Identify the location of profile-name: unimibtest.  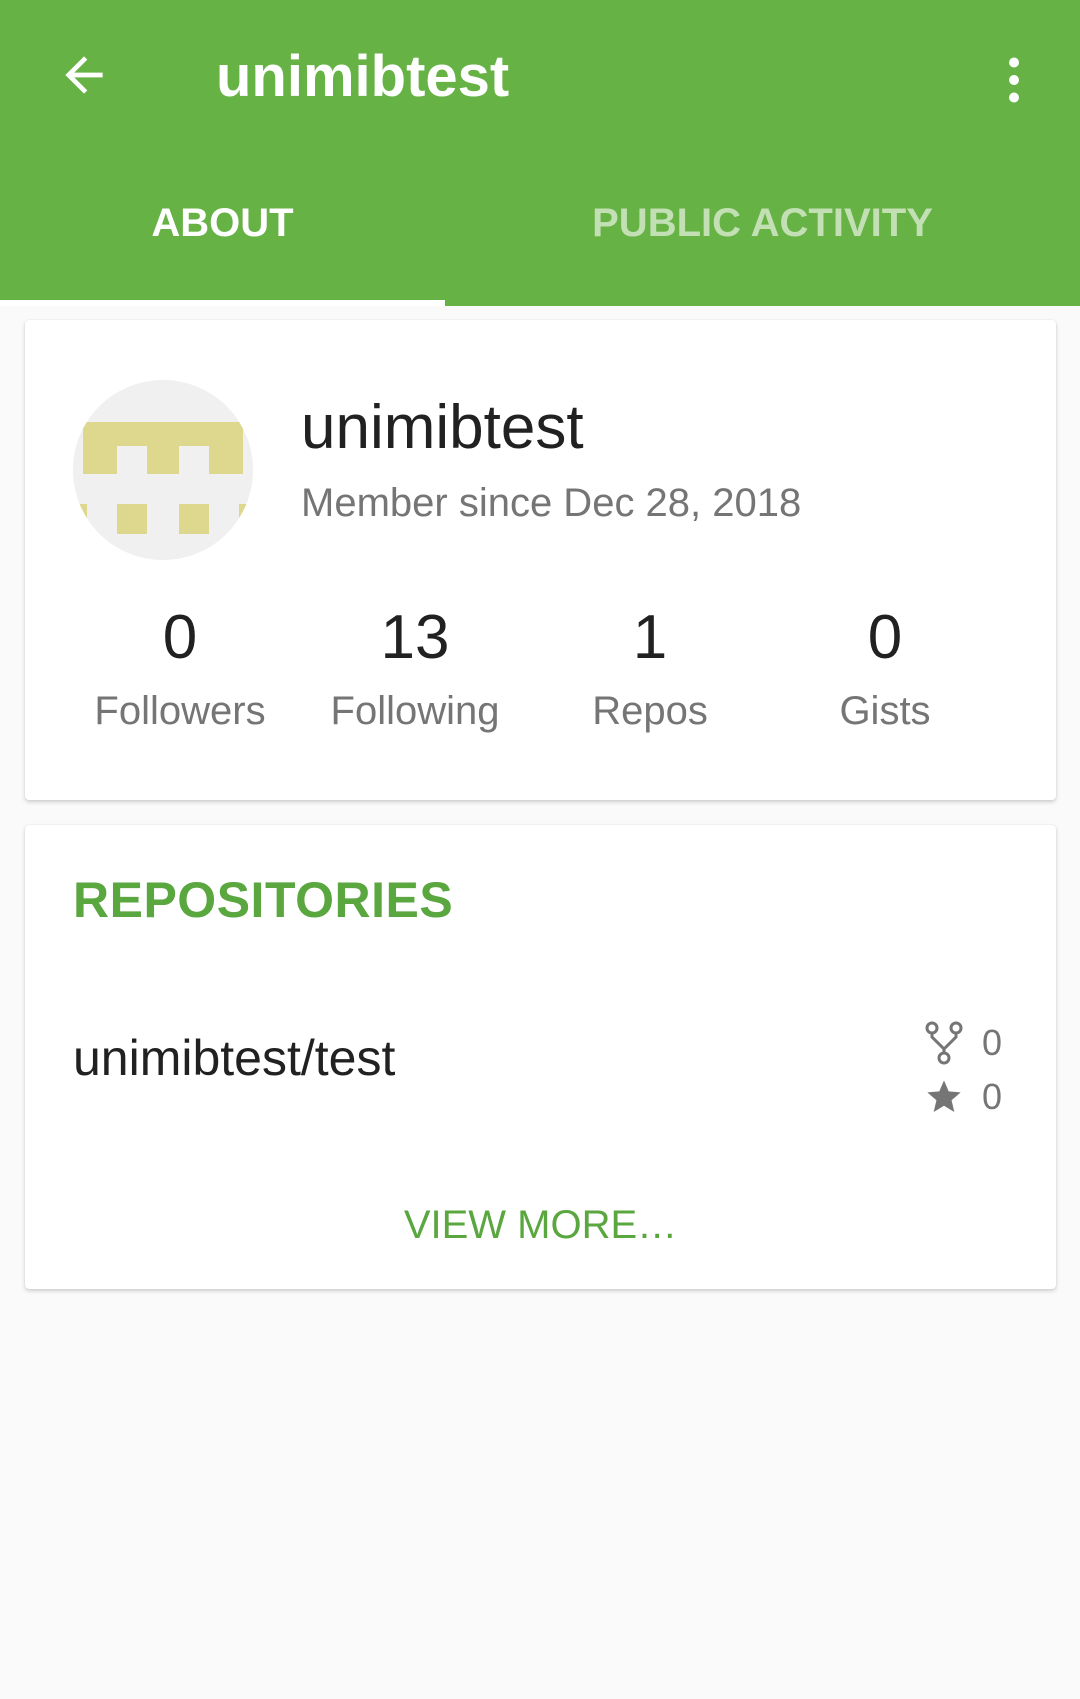
(442, 427).